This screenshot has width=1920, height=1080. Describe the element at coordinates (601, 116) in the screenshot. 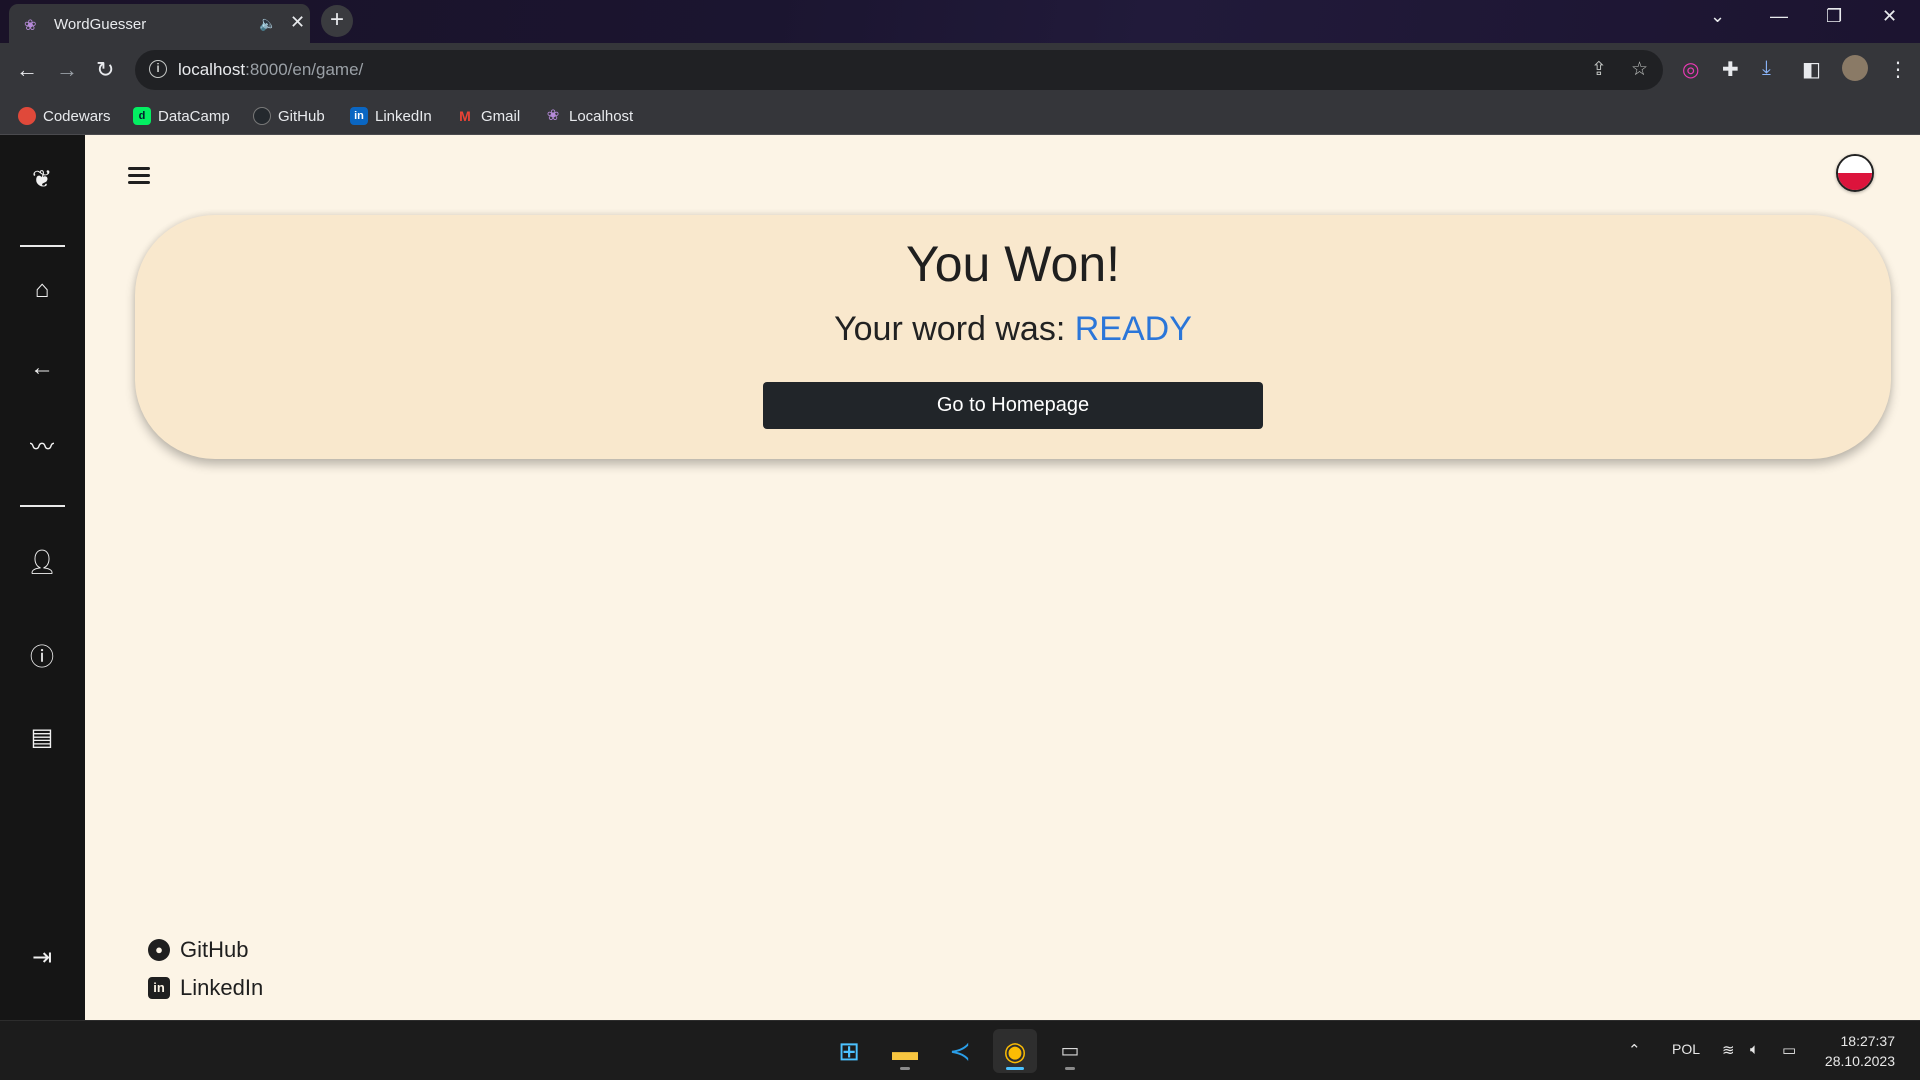

I see `bookmark-label: Localhost` at that location.